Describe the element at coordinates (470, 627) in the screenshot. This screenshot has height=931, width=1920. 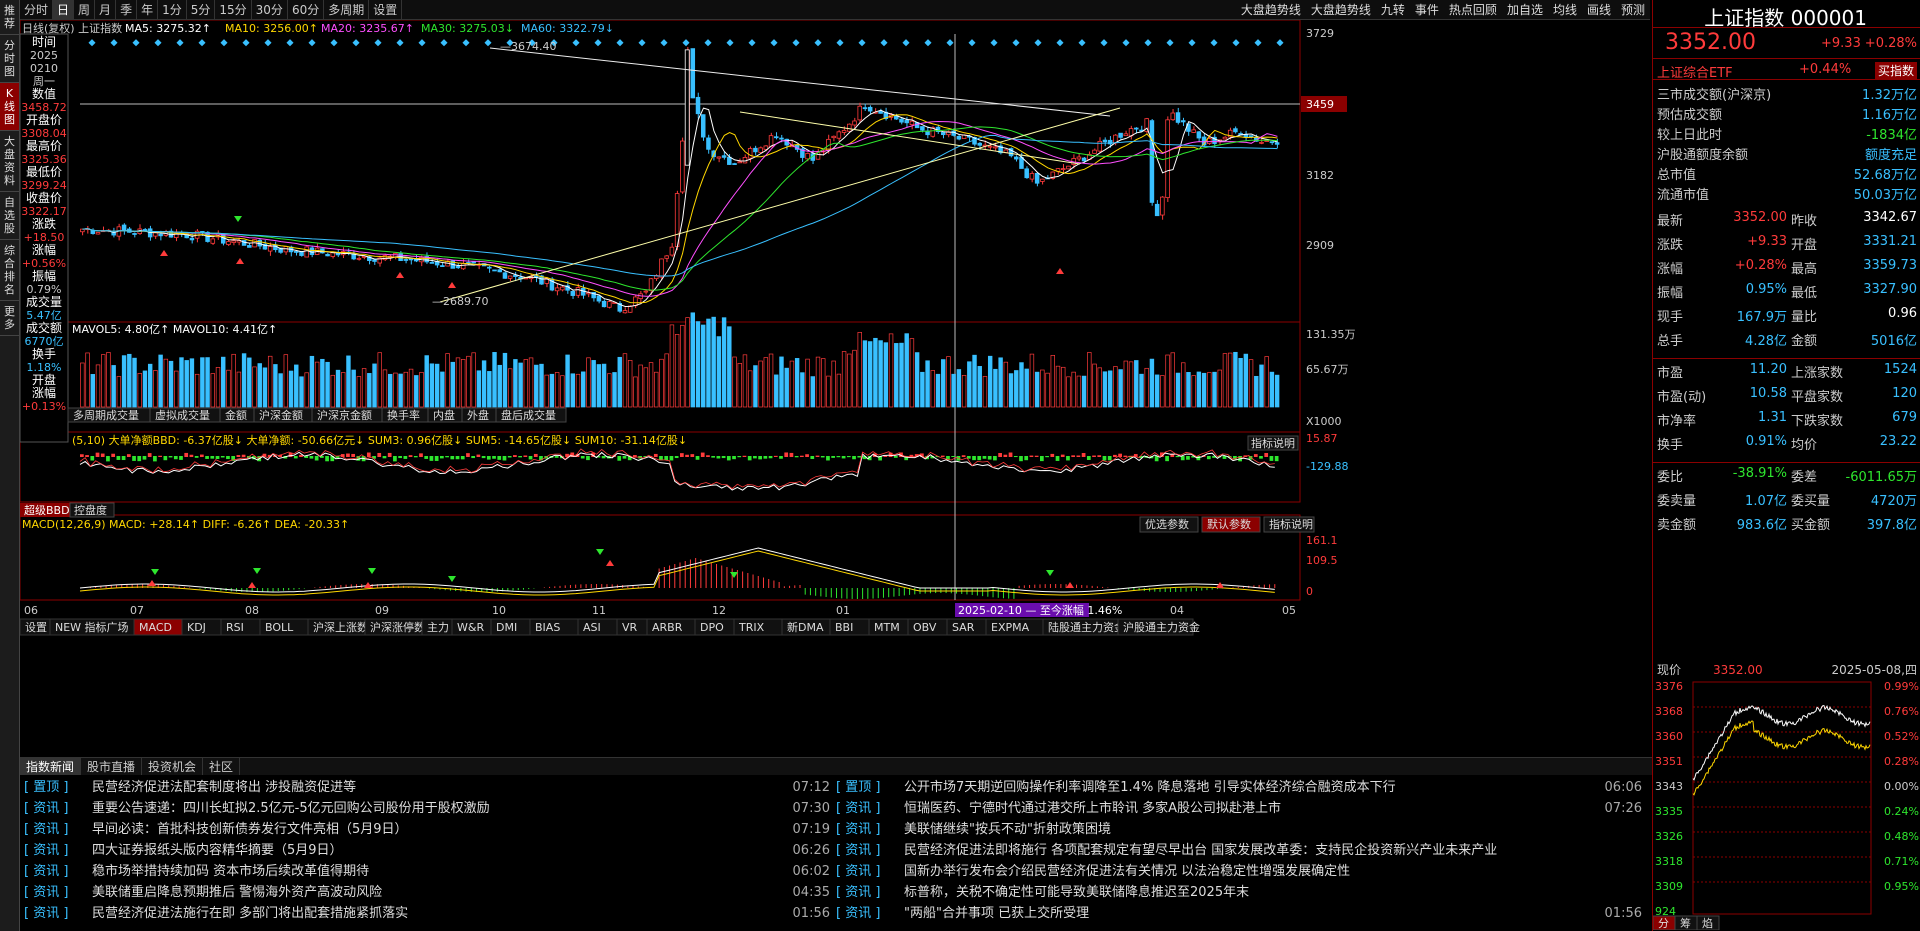
I see `indicator-tab: W&R` at that location.